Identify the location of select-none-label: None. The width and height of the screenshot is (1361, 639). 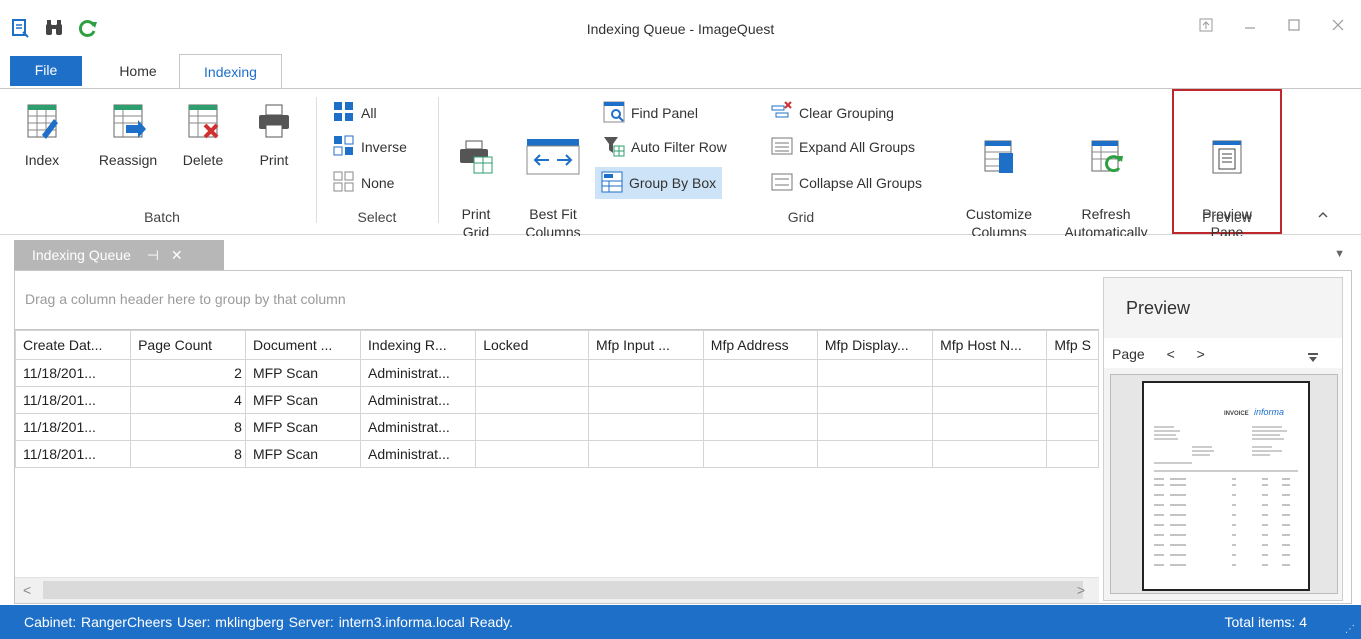
(378, 183).